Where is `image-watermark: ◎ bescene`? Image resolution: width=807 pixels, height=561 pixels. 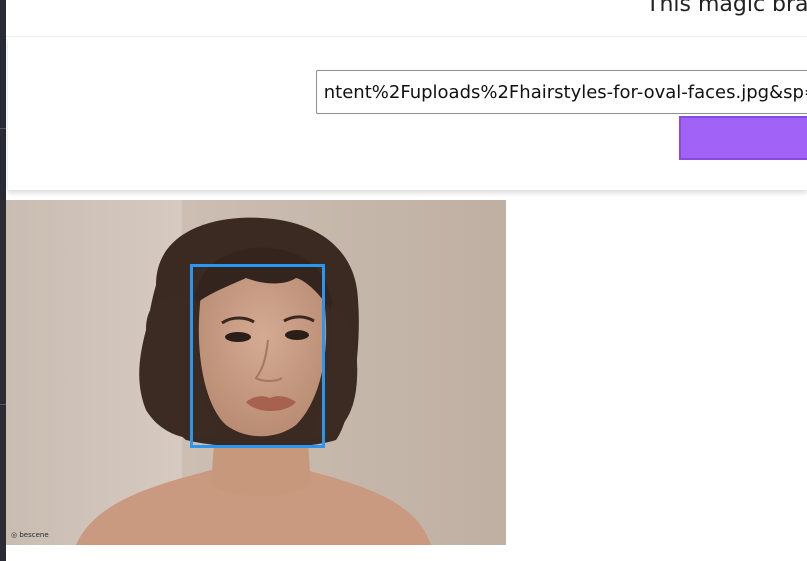 image-watermark: ◎ bescene is located at coordinates (30, 535).